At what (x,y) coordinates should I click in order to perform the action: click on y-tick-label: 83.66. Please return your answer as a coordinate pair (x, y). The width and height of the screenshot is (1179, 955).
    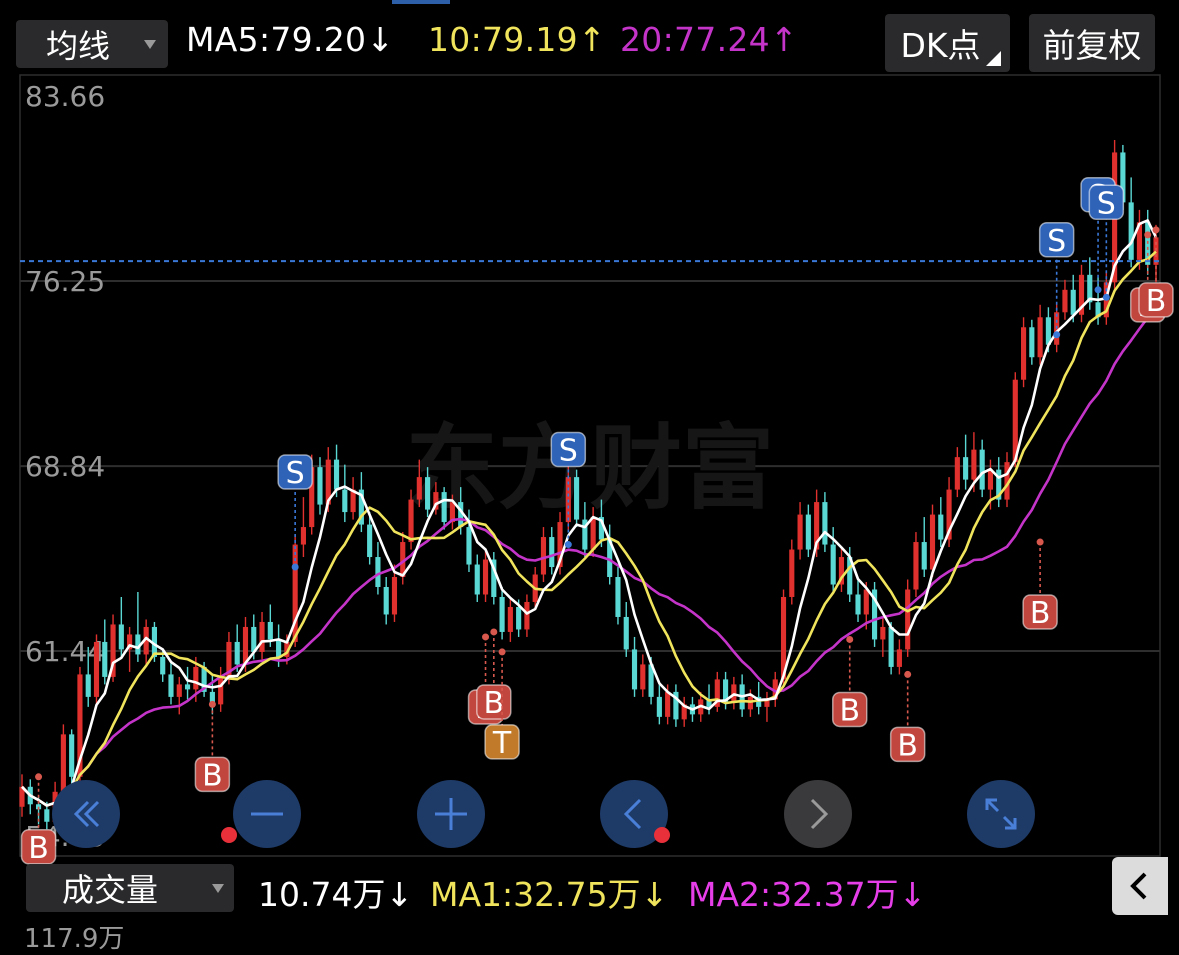
    Looking at the image, I should click on (65, 96).